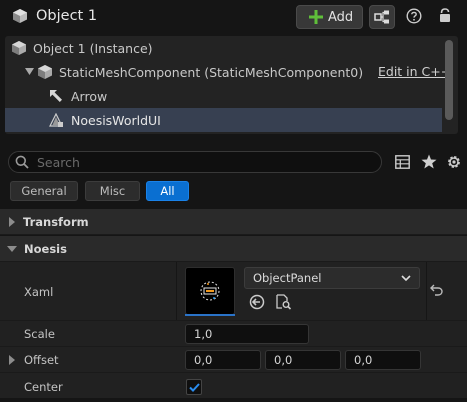  What do you see at coordinates (332, 278) in the screenshot?
I see `xaml-asset-combo: ObjectPanel` at bounding box center [332, 278].